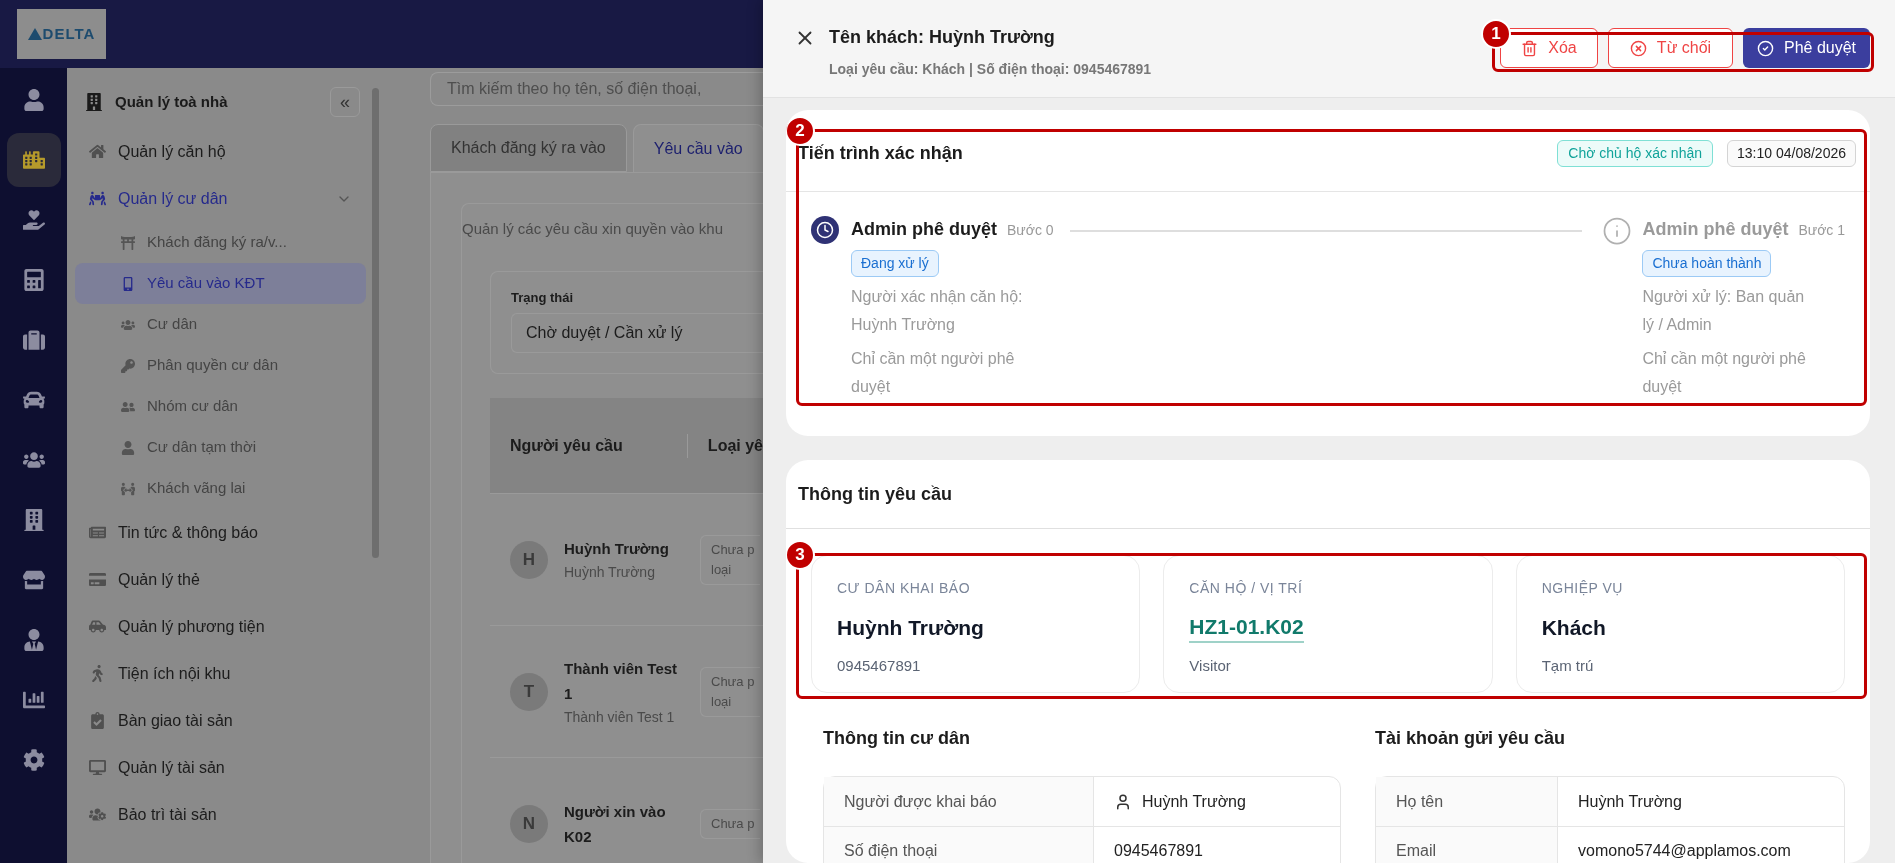 This screenshot has width=1895, height=863. I want to click on sidebar-item: Quản lý phương tiện, so click(220, 626).